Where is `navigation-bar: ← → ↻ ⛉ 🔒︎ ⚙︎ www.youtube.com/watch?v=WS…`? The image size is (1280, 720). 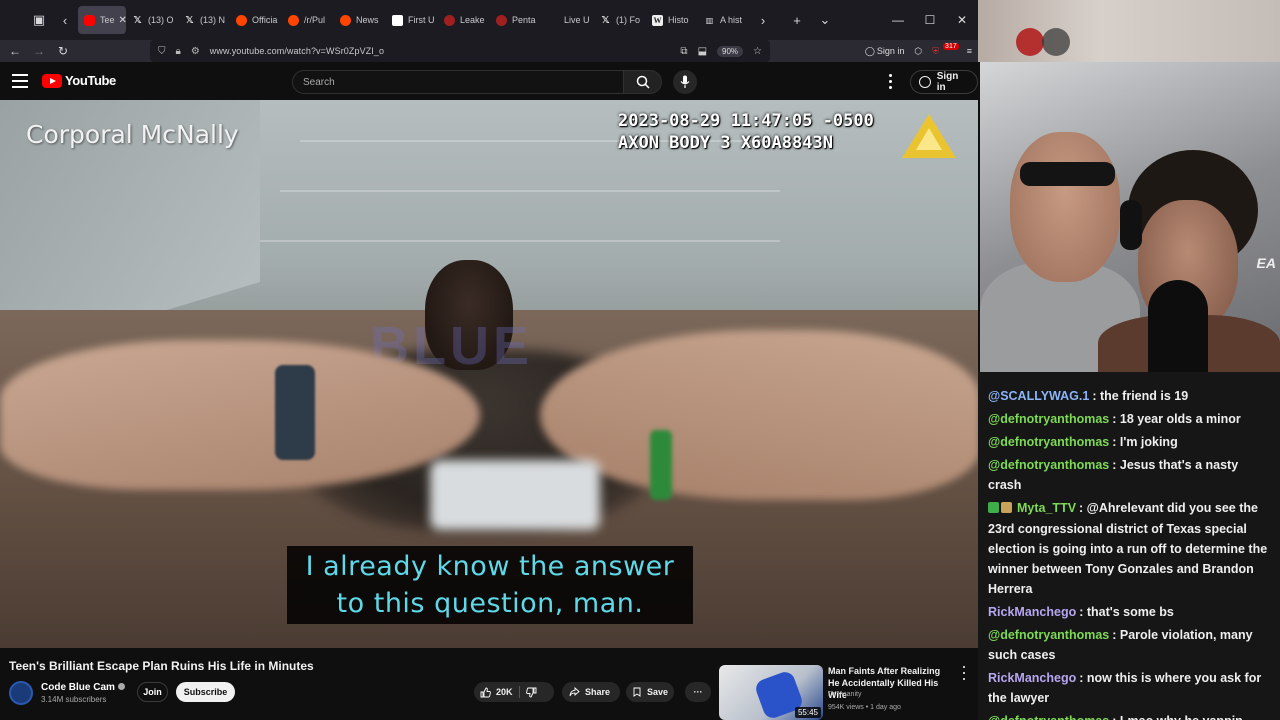 navigation-bar: ← → ↻ ⛉ 🔒︎ ⚙︎ www.youtube.com/watch?v=WS… is located at coordinates (489, 51).